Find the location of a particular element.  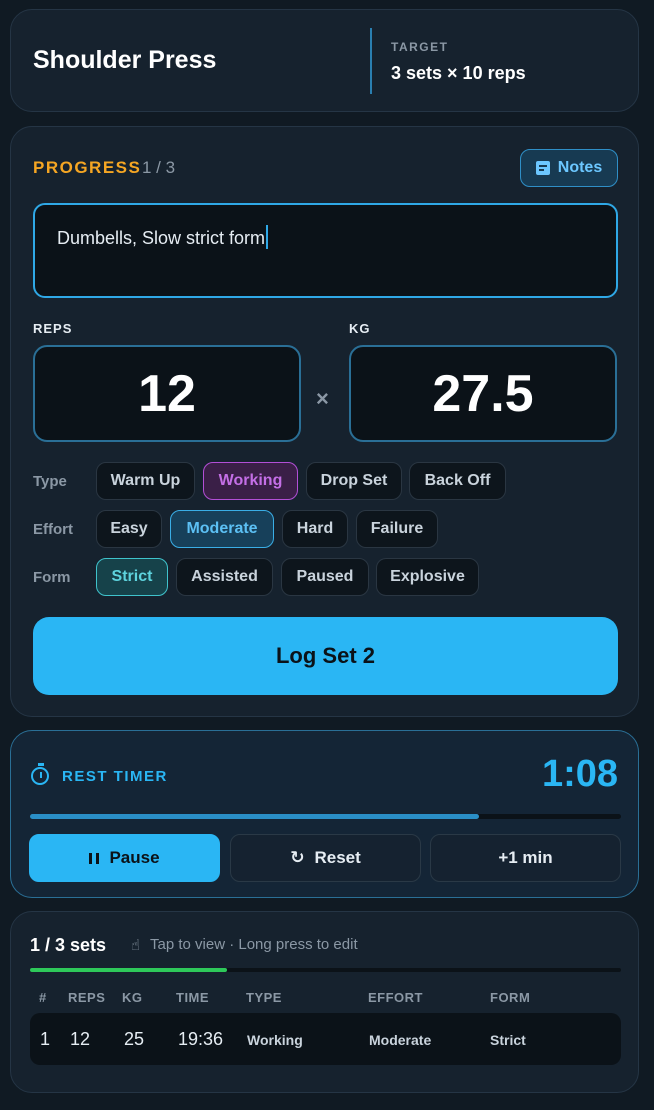

form-chip-strict: Strict is located at coordinates (132, 577).